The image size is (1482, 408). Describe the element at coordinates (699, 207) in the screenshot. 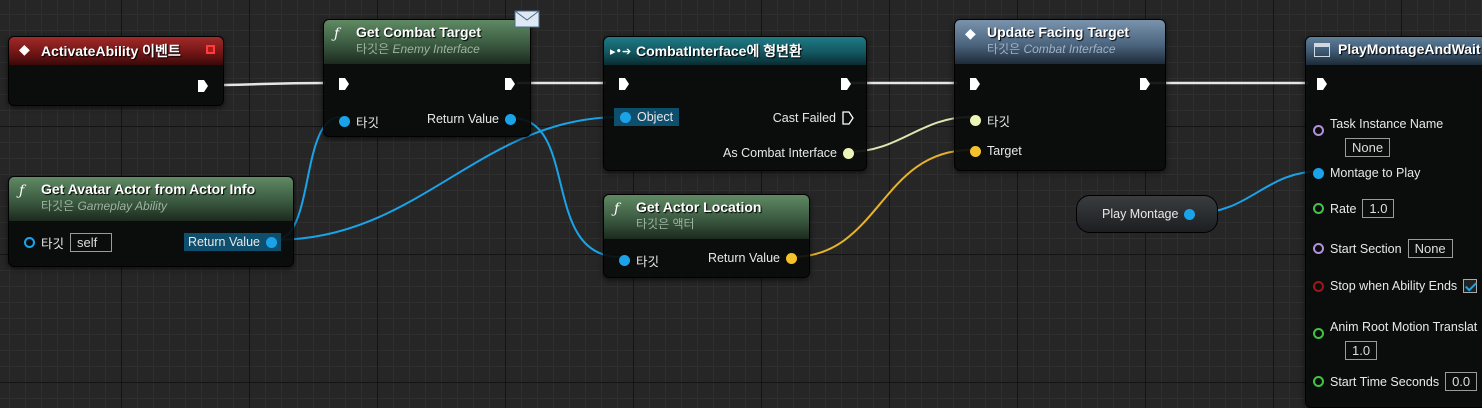

I see `node-title: Get Actor Location` at that location.